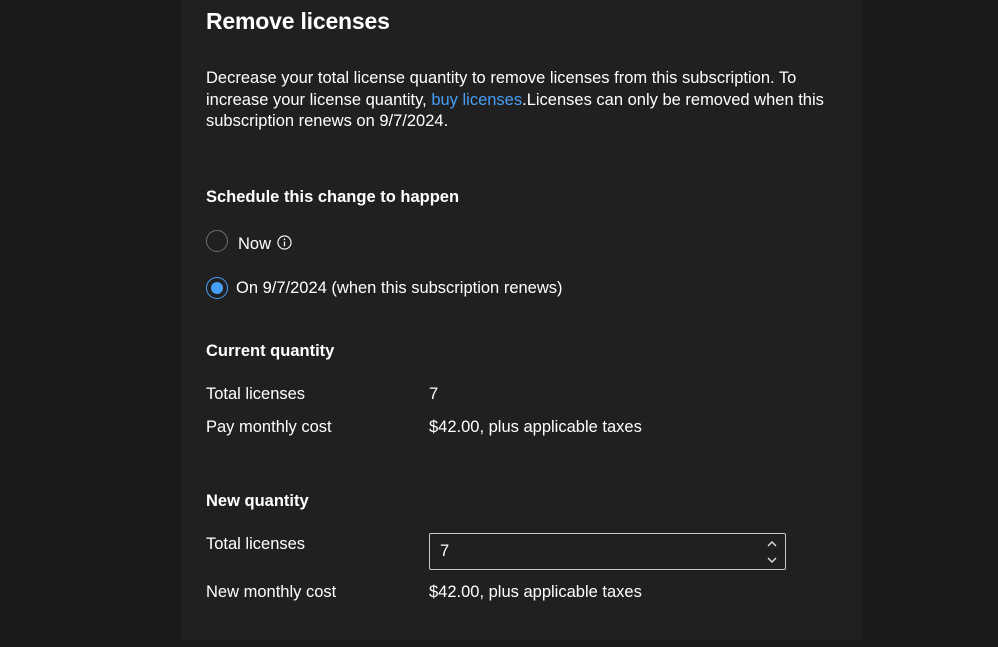 This screenshot has width=998, height=647. Describe the element at coordinates (434, 394) in the screenshot. I see `current-total-licenses-value: 7` at that location.